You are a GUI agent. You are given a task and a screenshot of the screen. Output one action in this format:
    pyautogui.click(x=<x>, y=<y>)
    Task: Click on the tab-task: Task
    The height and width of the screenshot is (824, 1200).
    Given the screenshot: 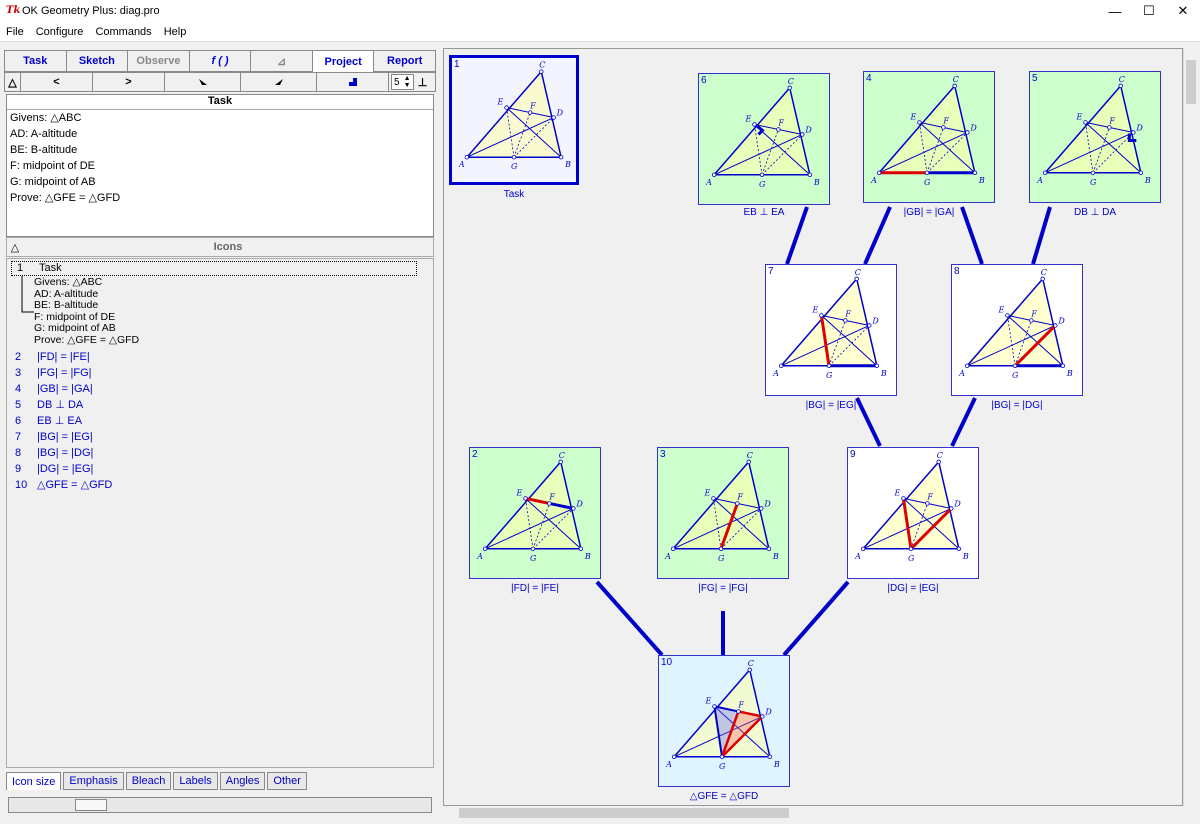 What is the action you would take?
    pyautogui.click(x=35, y=61)
    